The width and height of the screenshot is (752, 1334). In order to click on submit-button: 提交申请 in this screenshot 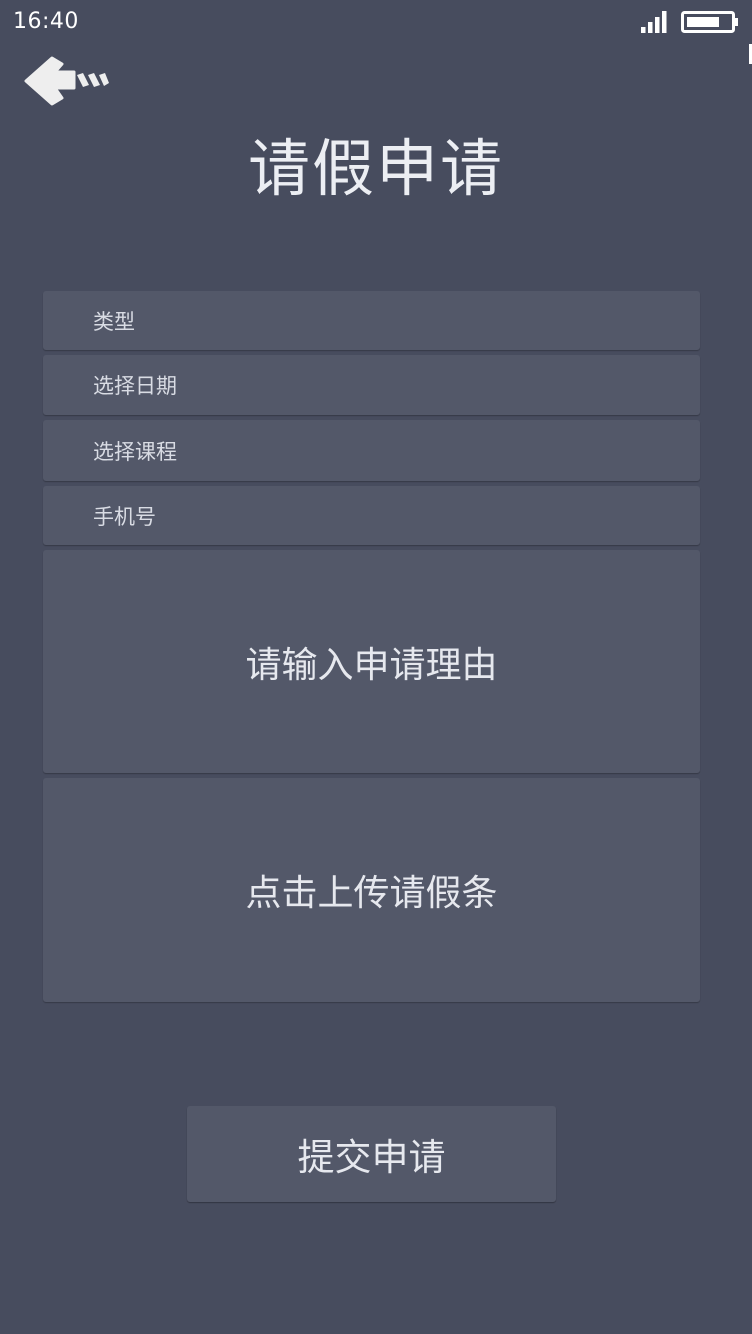, I will do `click(371, 1154)`.